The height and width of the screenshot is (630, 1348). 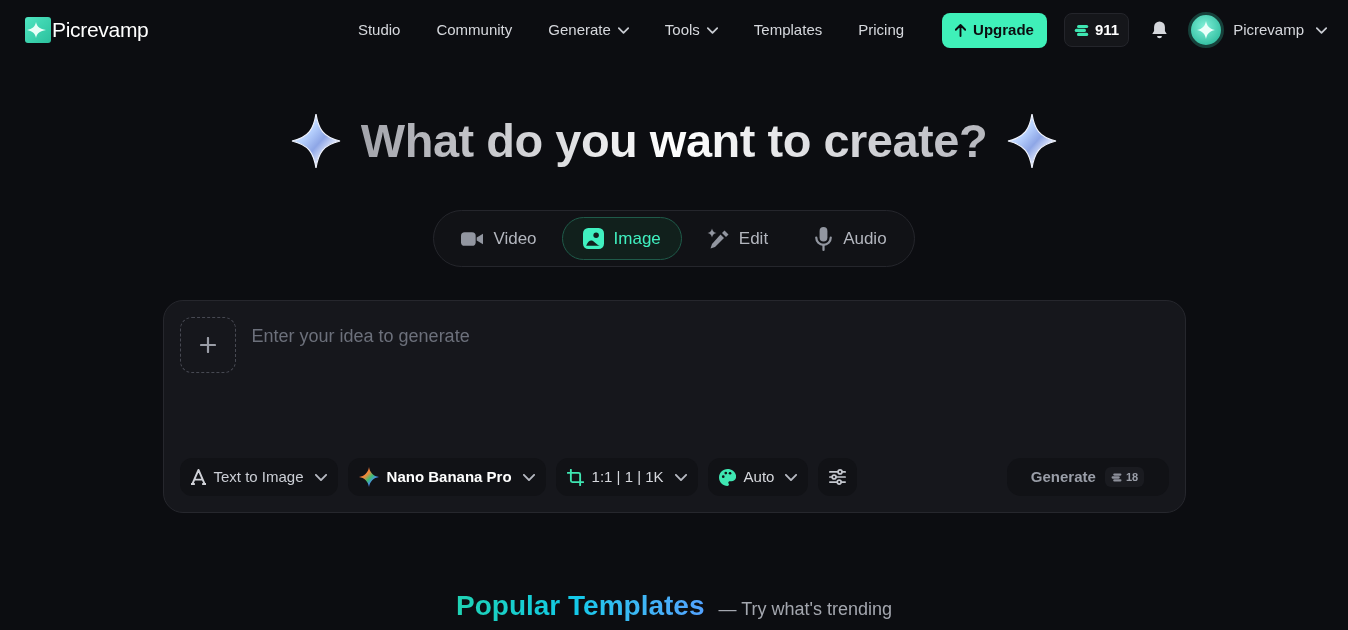 What do you see at coordinates (1096, 30) in the screenshot?
I see `credits-button: 911` at bounding box center [1096, 30].